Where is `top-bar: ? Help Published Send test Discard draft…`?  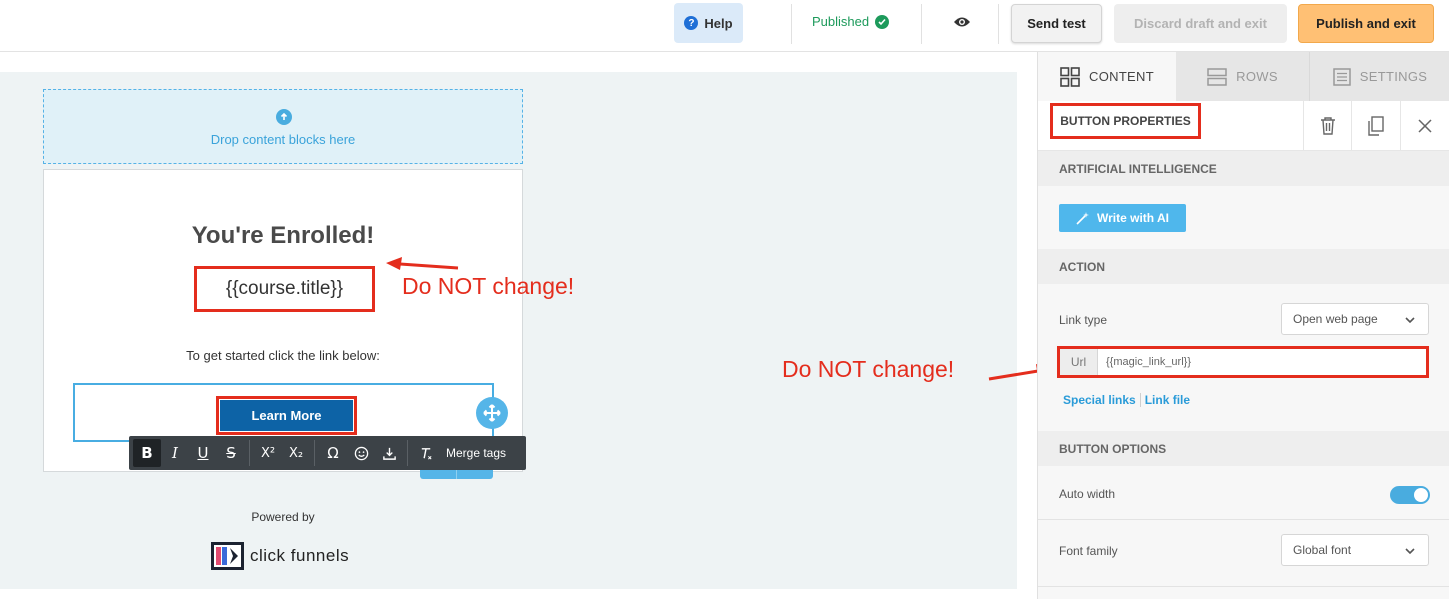 top-bar: ? Help Published Send test Discard draft… is located at coordinates (724, 26).